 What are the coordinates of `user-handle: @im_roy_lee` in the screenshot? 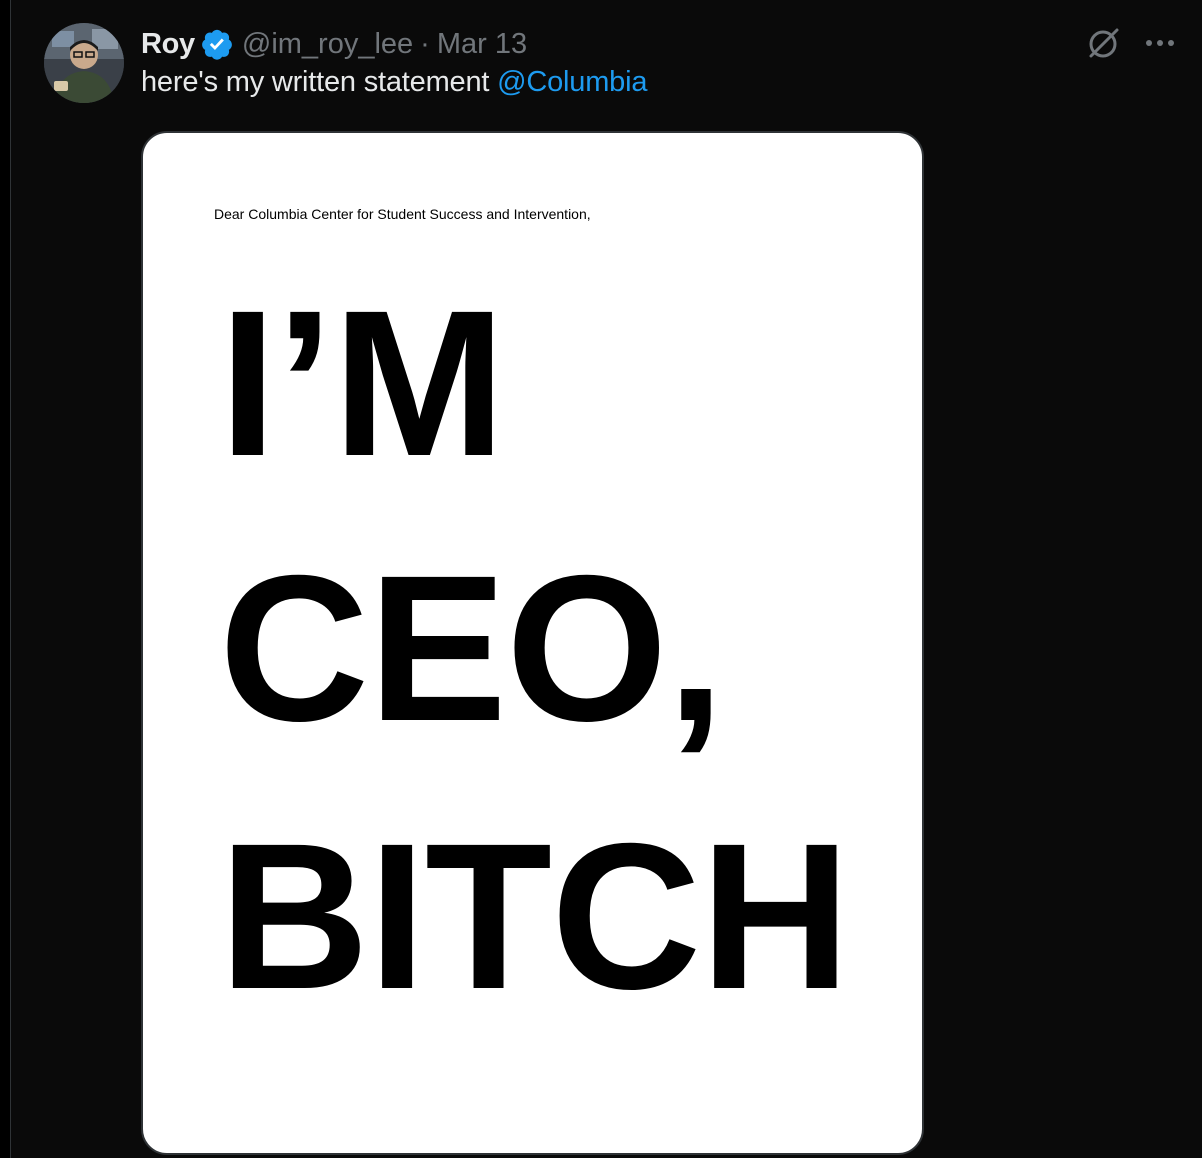 It's located at (327, 44).